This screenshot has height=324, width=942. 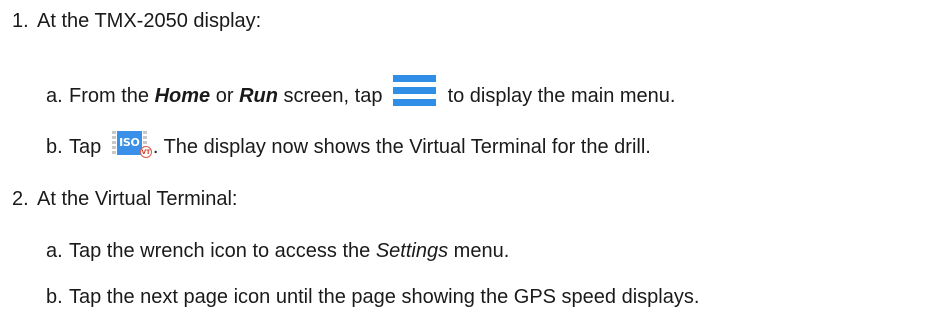 I want to click on step-text: At the Virtual Terminal:, so click(x=137, y=199).